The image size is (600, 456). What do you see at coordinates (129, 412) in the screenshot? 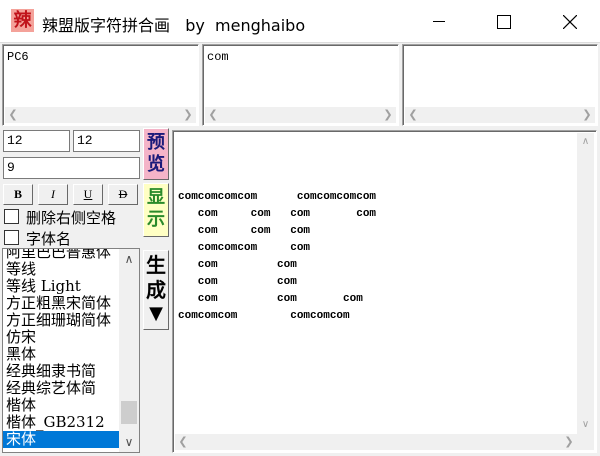
I see `scroll-thumb` at bounding box center [129, 412].